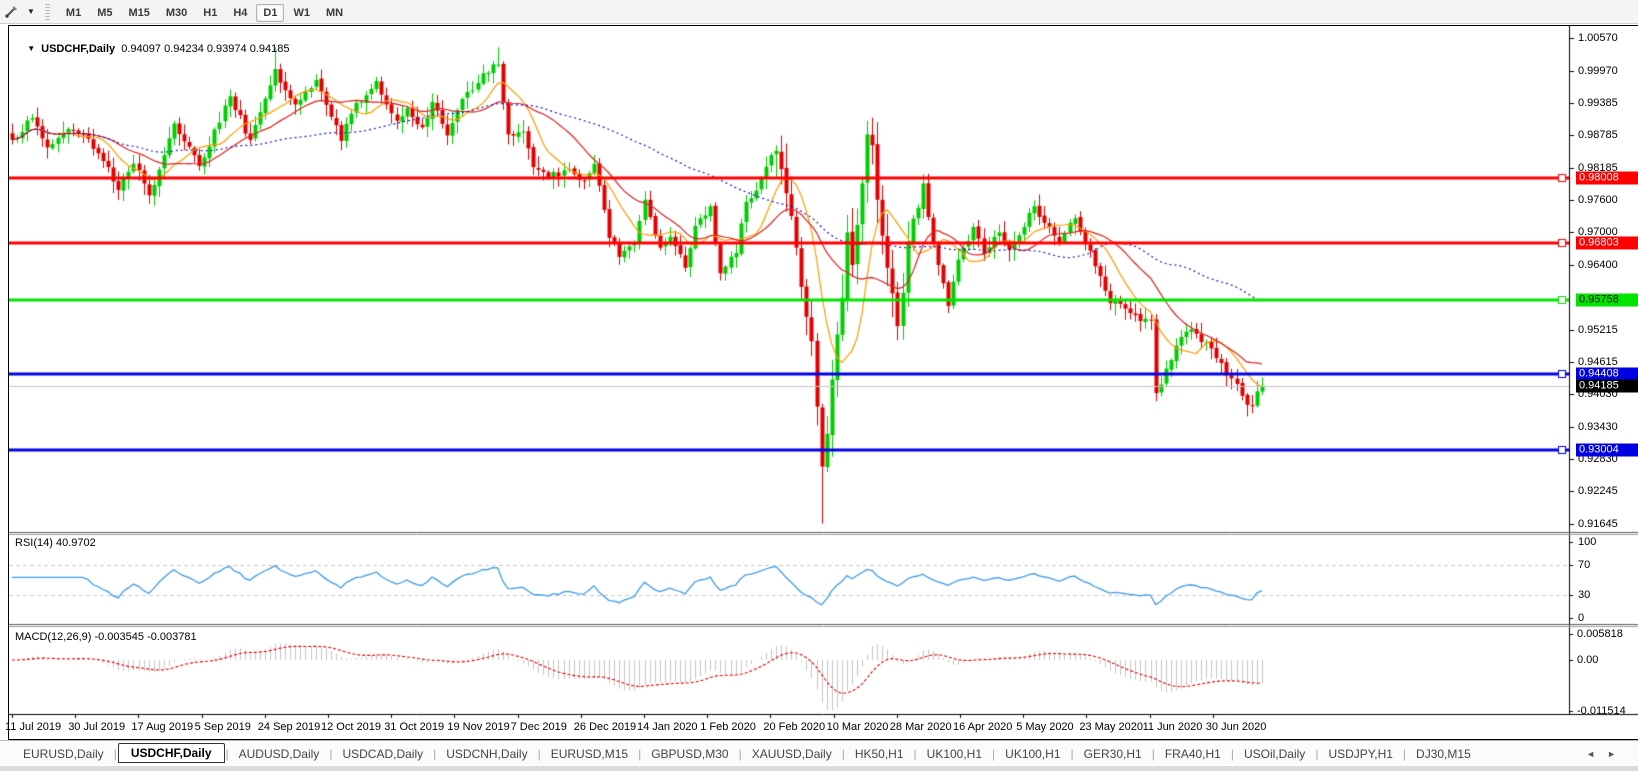  What do you see at coordinates (983, 727) in the screenshot?
I see `date-tick-label: 16 Apr 2020` at bounding box center [983, 727].